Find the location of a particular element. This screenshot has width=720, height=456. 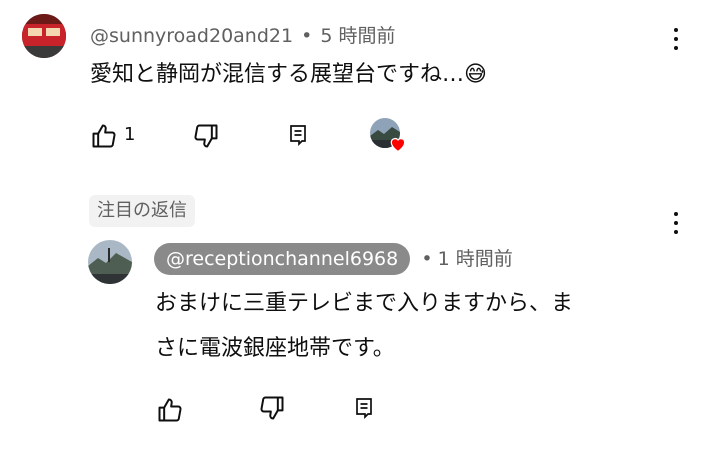

commenter-handle: @sunnyroad20and21 is located at coordinates (191, 36).